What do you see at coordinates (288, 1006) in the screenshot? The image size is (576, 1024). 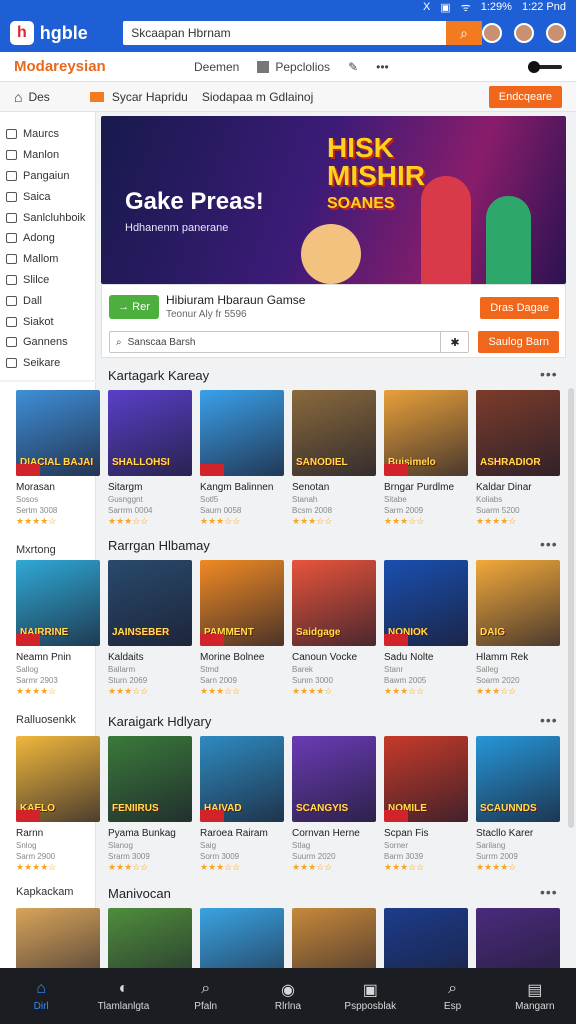 I see `bottom-nav-label: Rlrlna` at bounding box center [288, 1006].